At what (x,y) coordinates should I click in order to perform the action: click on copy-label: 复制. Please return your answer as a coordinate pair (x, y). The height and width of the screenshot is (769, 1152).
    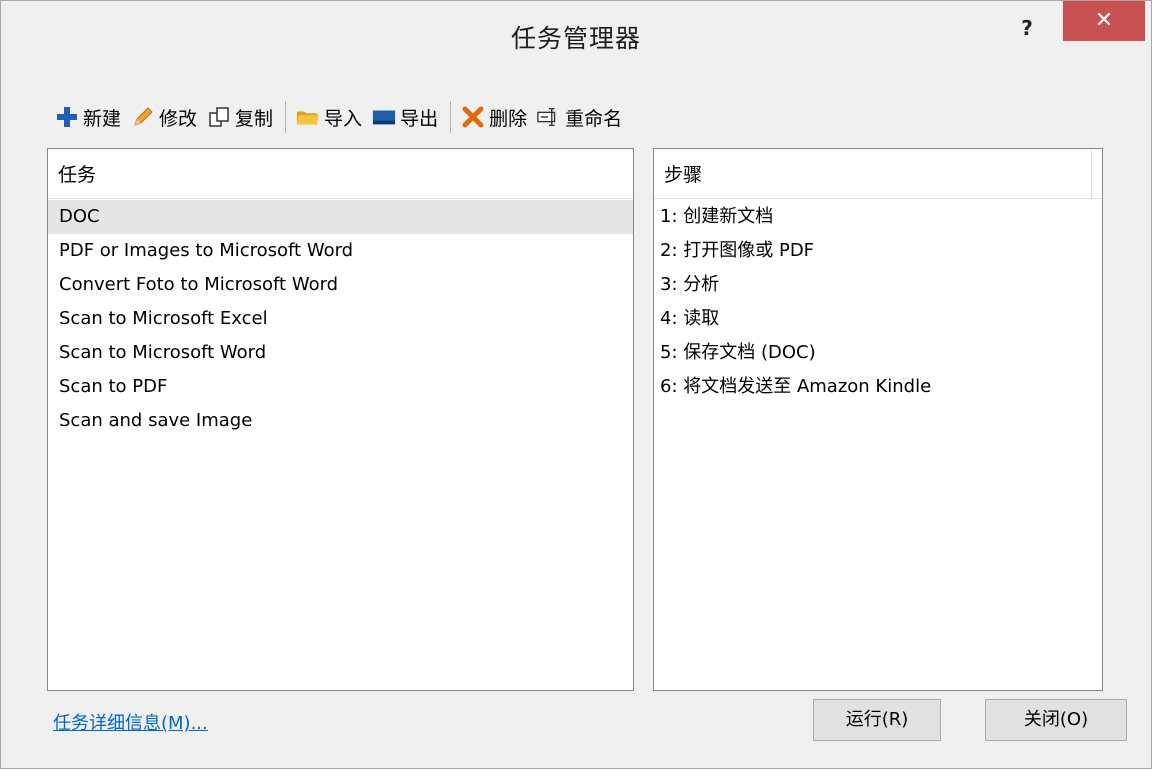
    Looking at the image, I should click on (254, 118).